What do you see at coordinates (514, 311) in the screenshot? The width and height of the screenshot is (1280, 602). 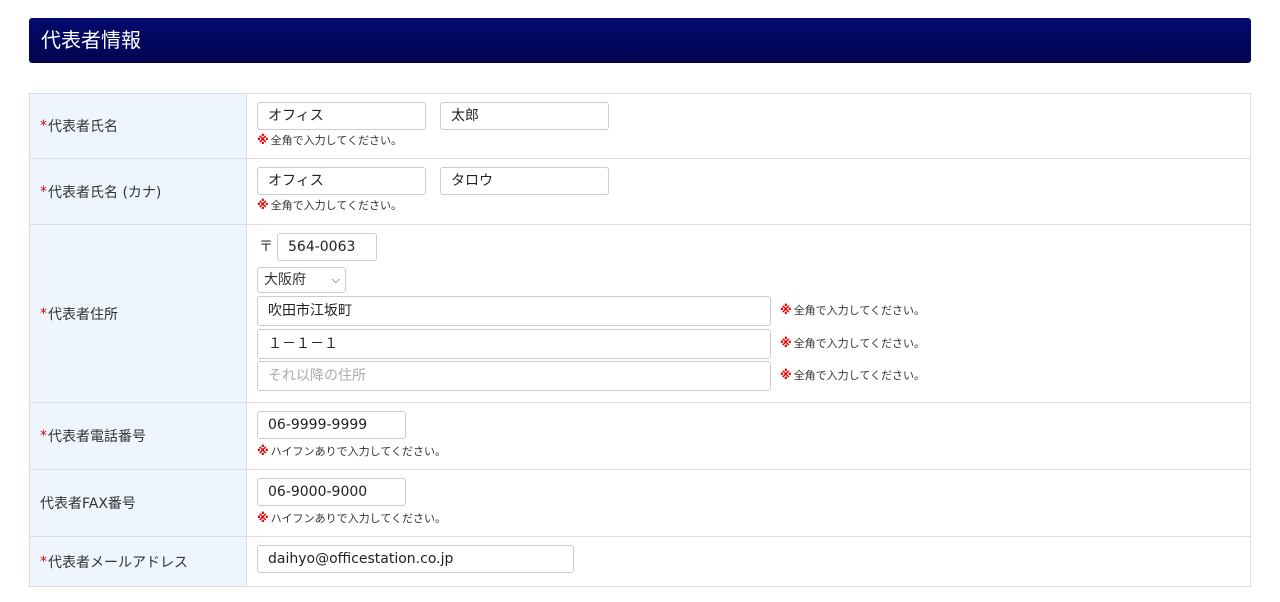 I see `address-line1-input: 吹田市江坂町` at bounding box center [514, 311].